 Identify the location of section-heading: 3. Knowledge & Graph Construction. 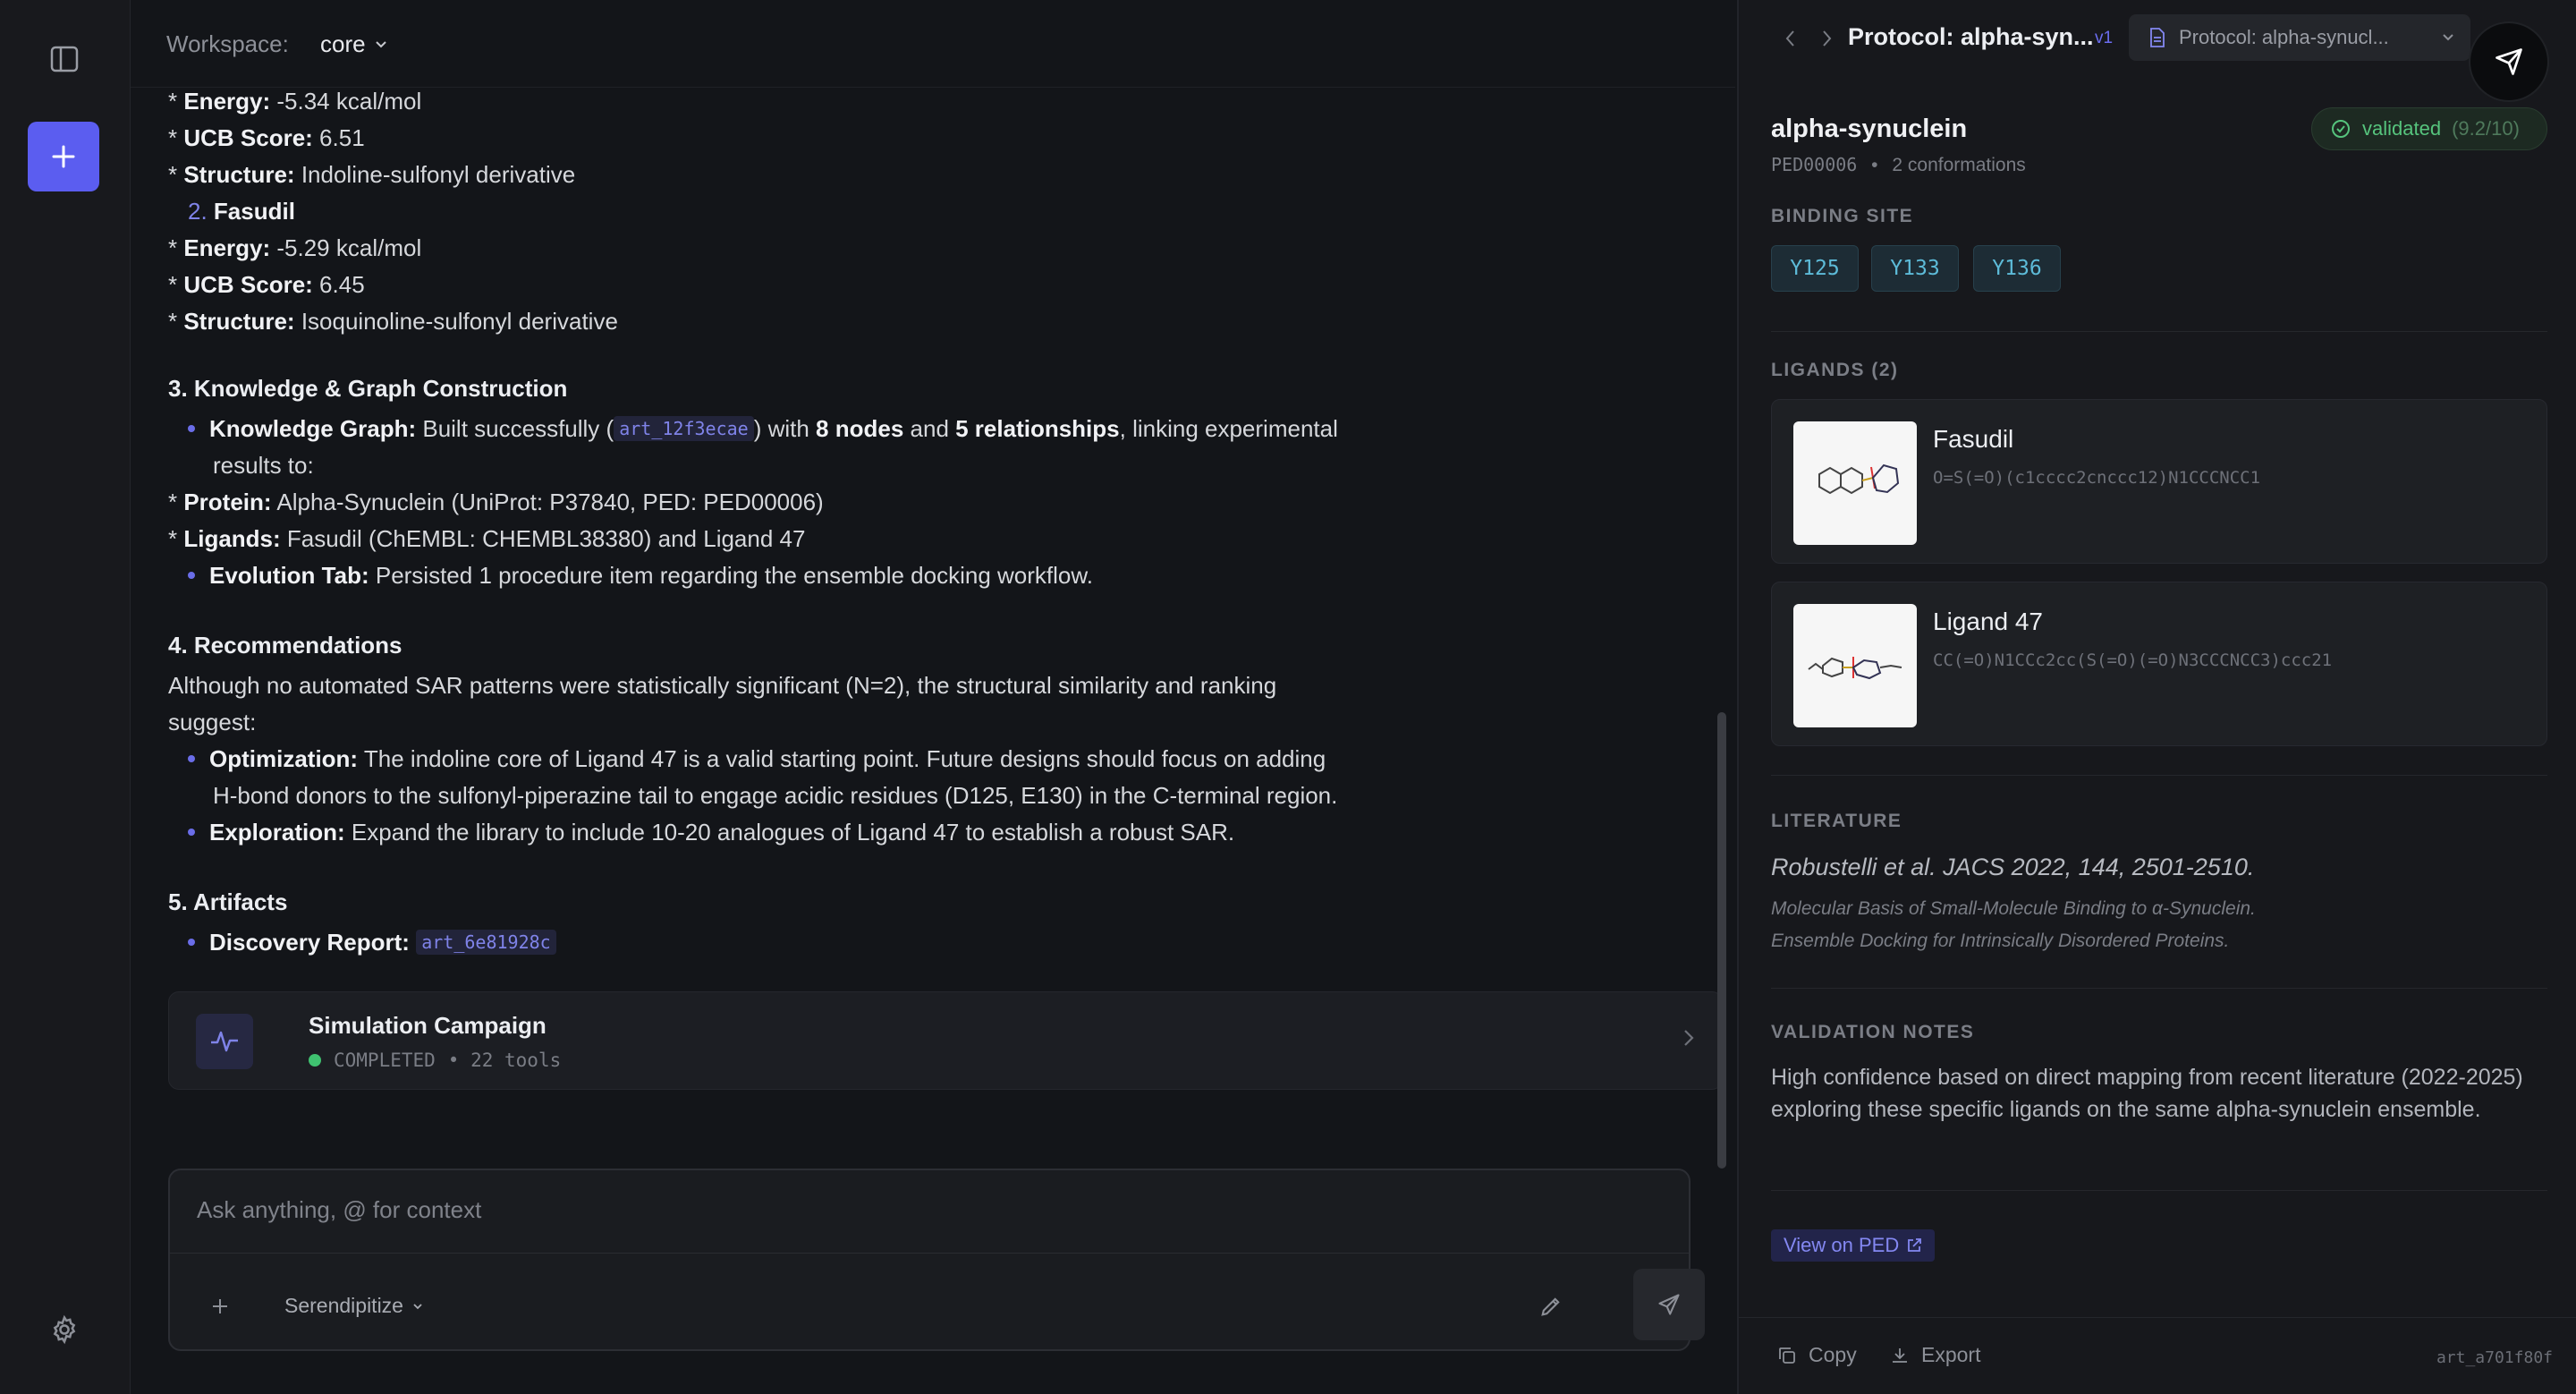
(368, 388).